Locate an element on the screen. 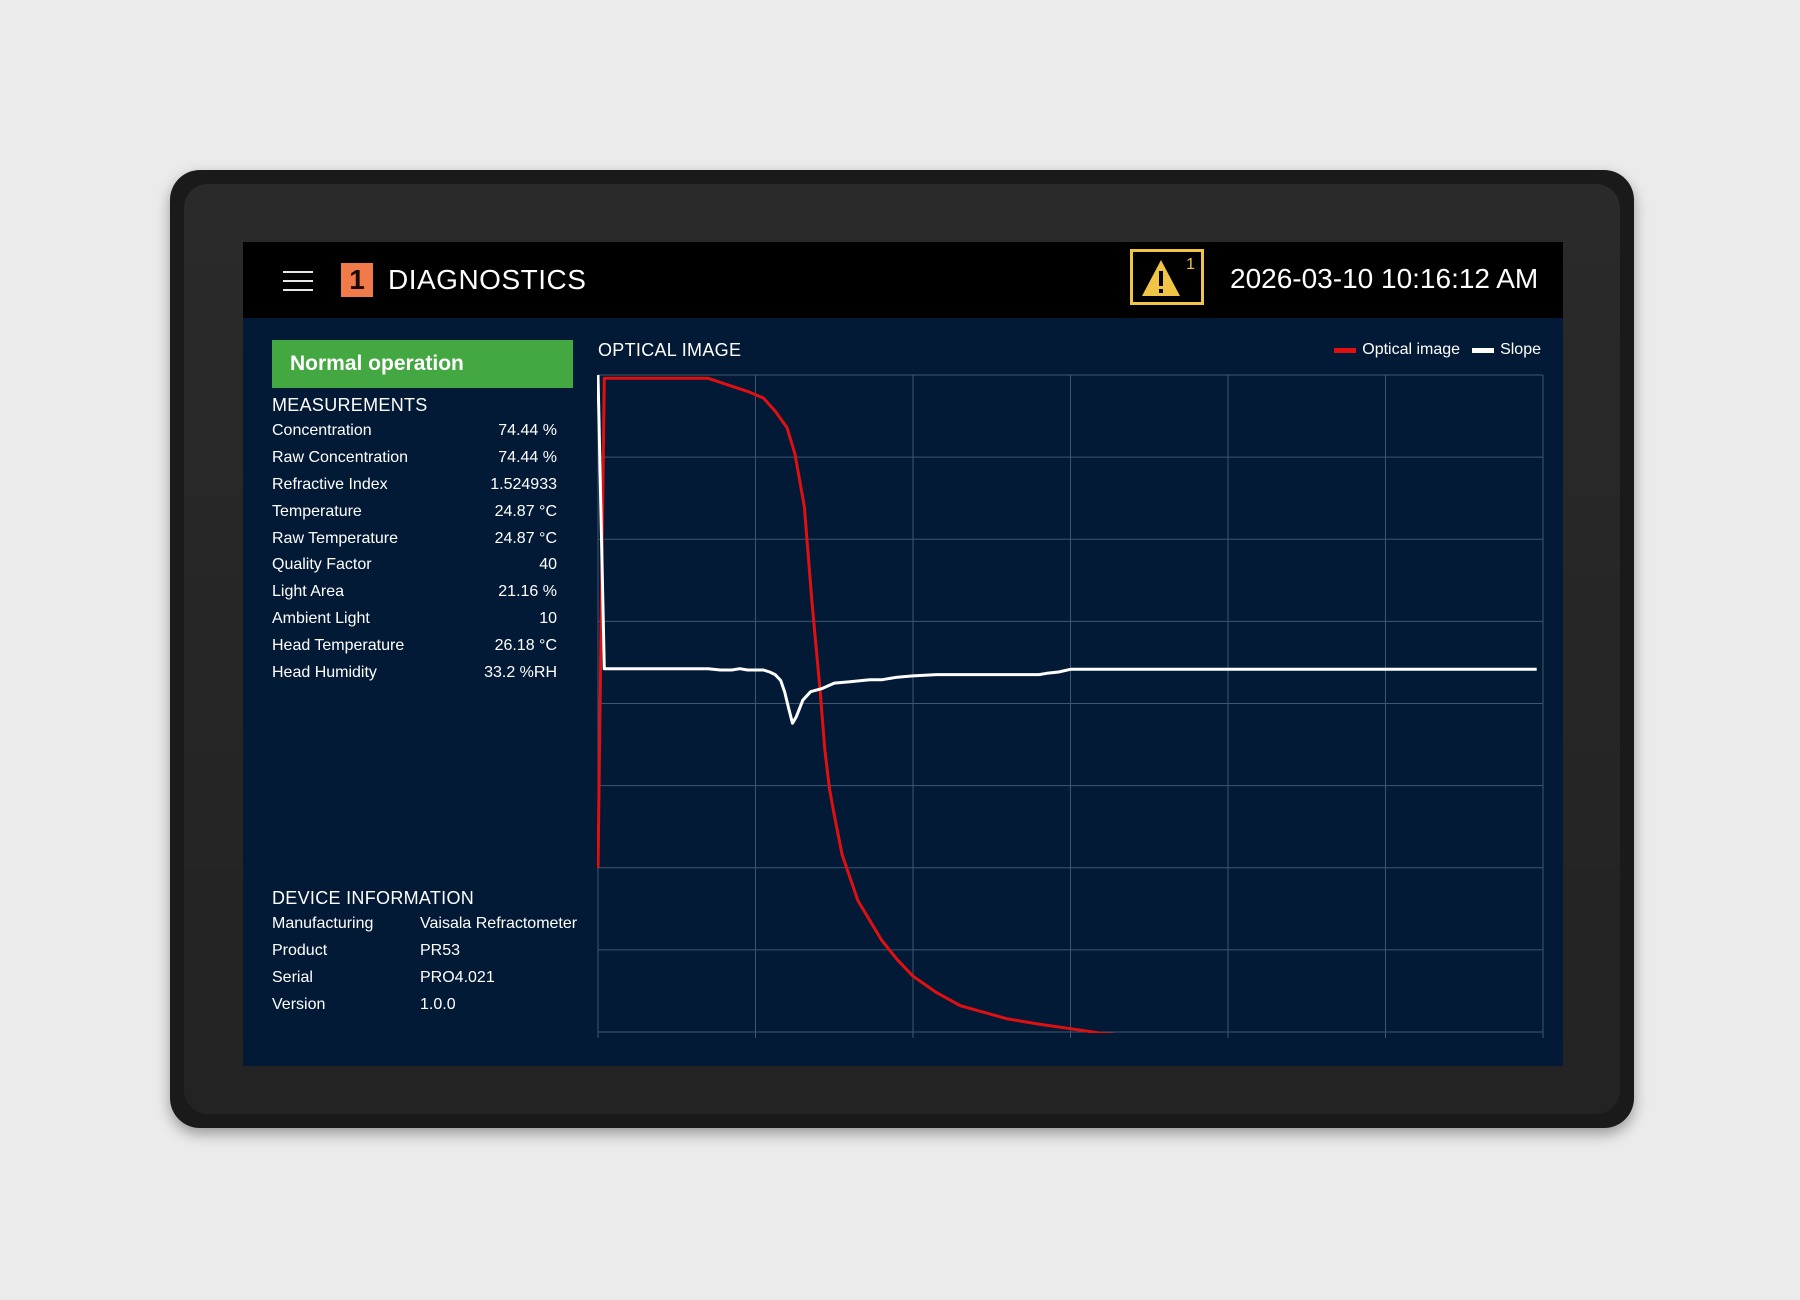  measurement-row: Raw Temperature 24.87 °C is located at coordinates (414, 538).